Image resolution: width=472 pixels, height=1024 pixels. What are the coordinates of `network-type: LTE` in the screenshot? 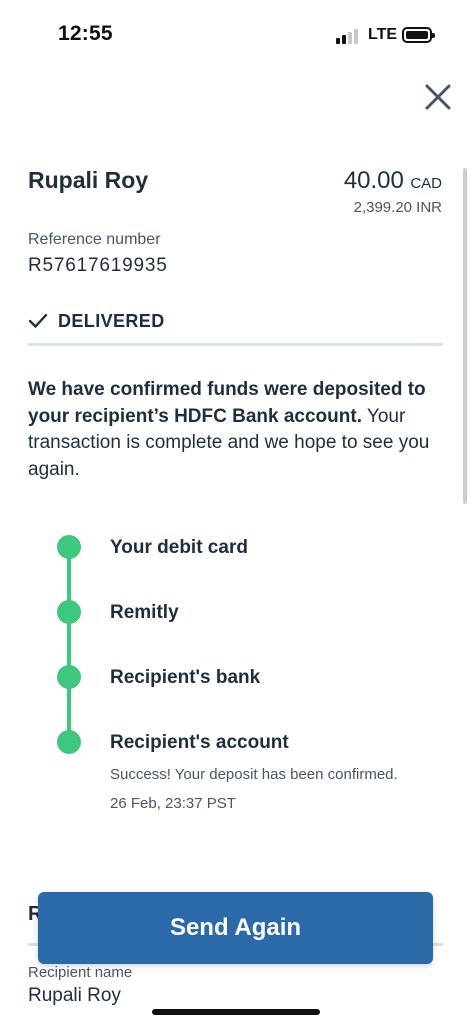 It's located at (383, 34).